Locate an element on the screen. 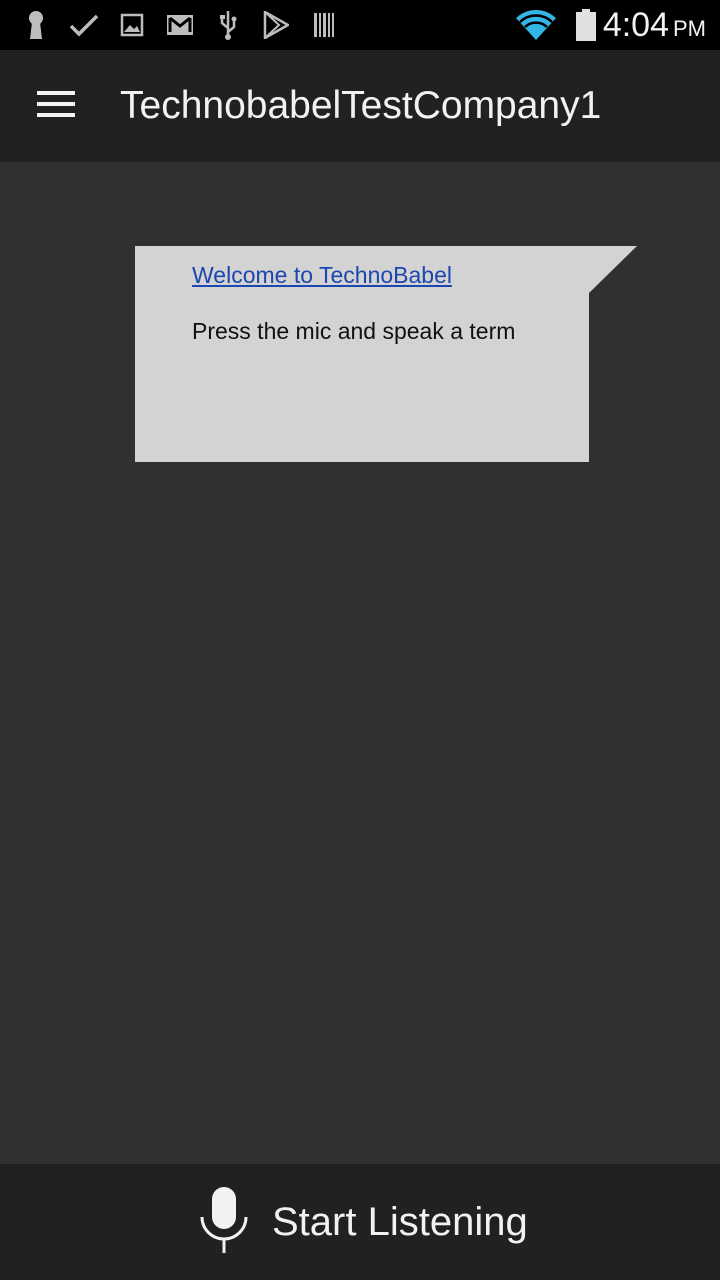 The height and width of the screenshot is (1280, 720). keyhole-icon is located at coordinates (36, 25).